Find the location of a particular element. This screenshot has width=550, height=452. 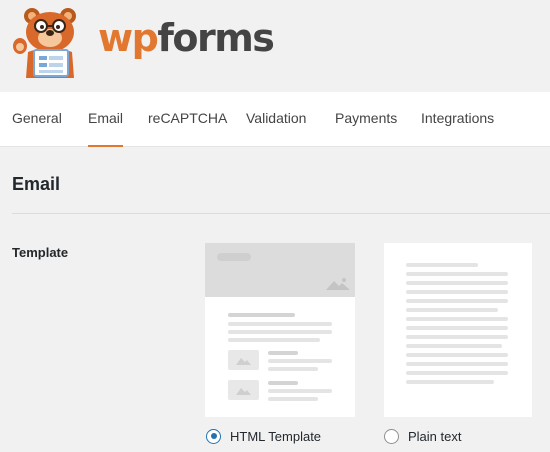

brand-suffix: forms is located at coordinates (216, 38).